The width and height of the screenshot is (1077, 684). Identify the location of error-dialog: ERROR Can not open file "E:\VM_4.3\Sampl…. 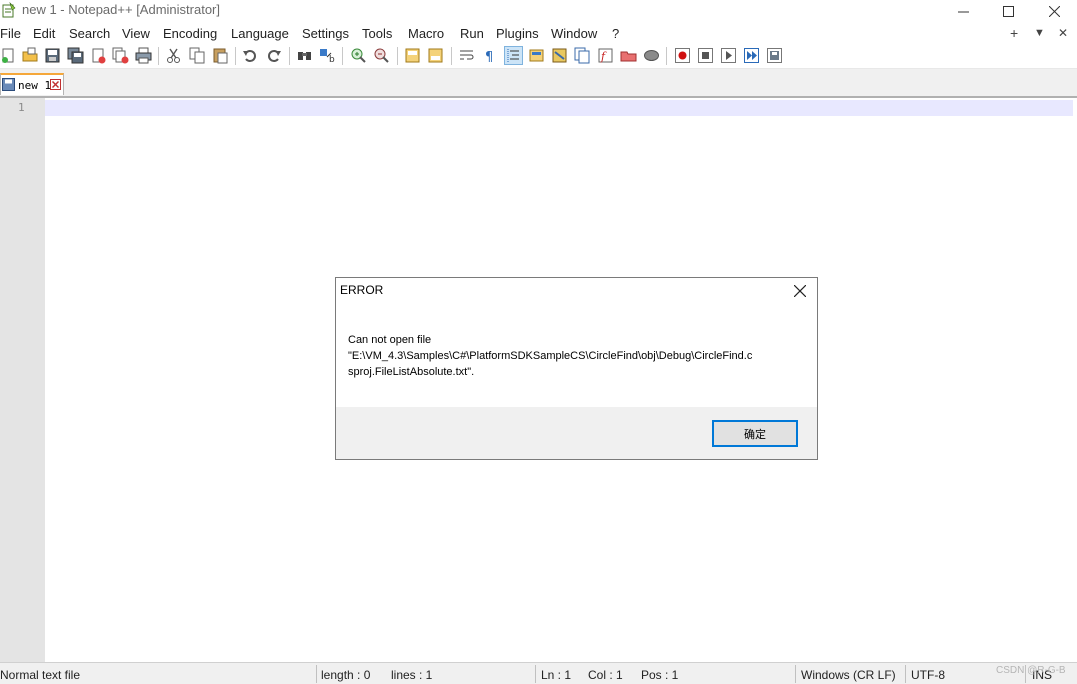
(576, 368).